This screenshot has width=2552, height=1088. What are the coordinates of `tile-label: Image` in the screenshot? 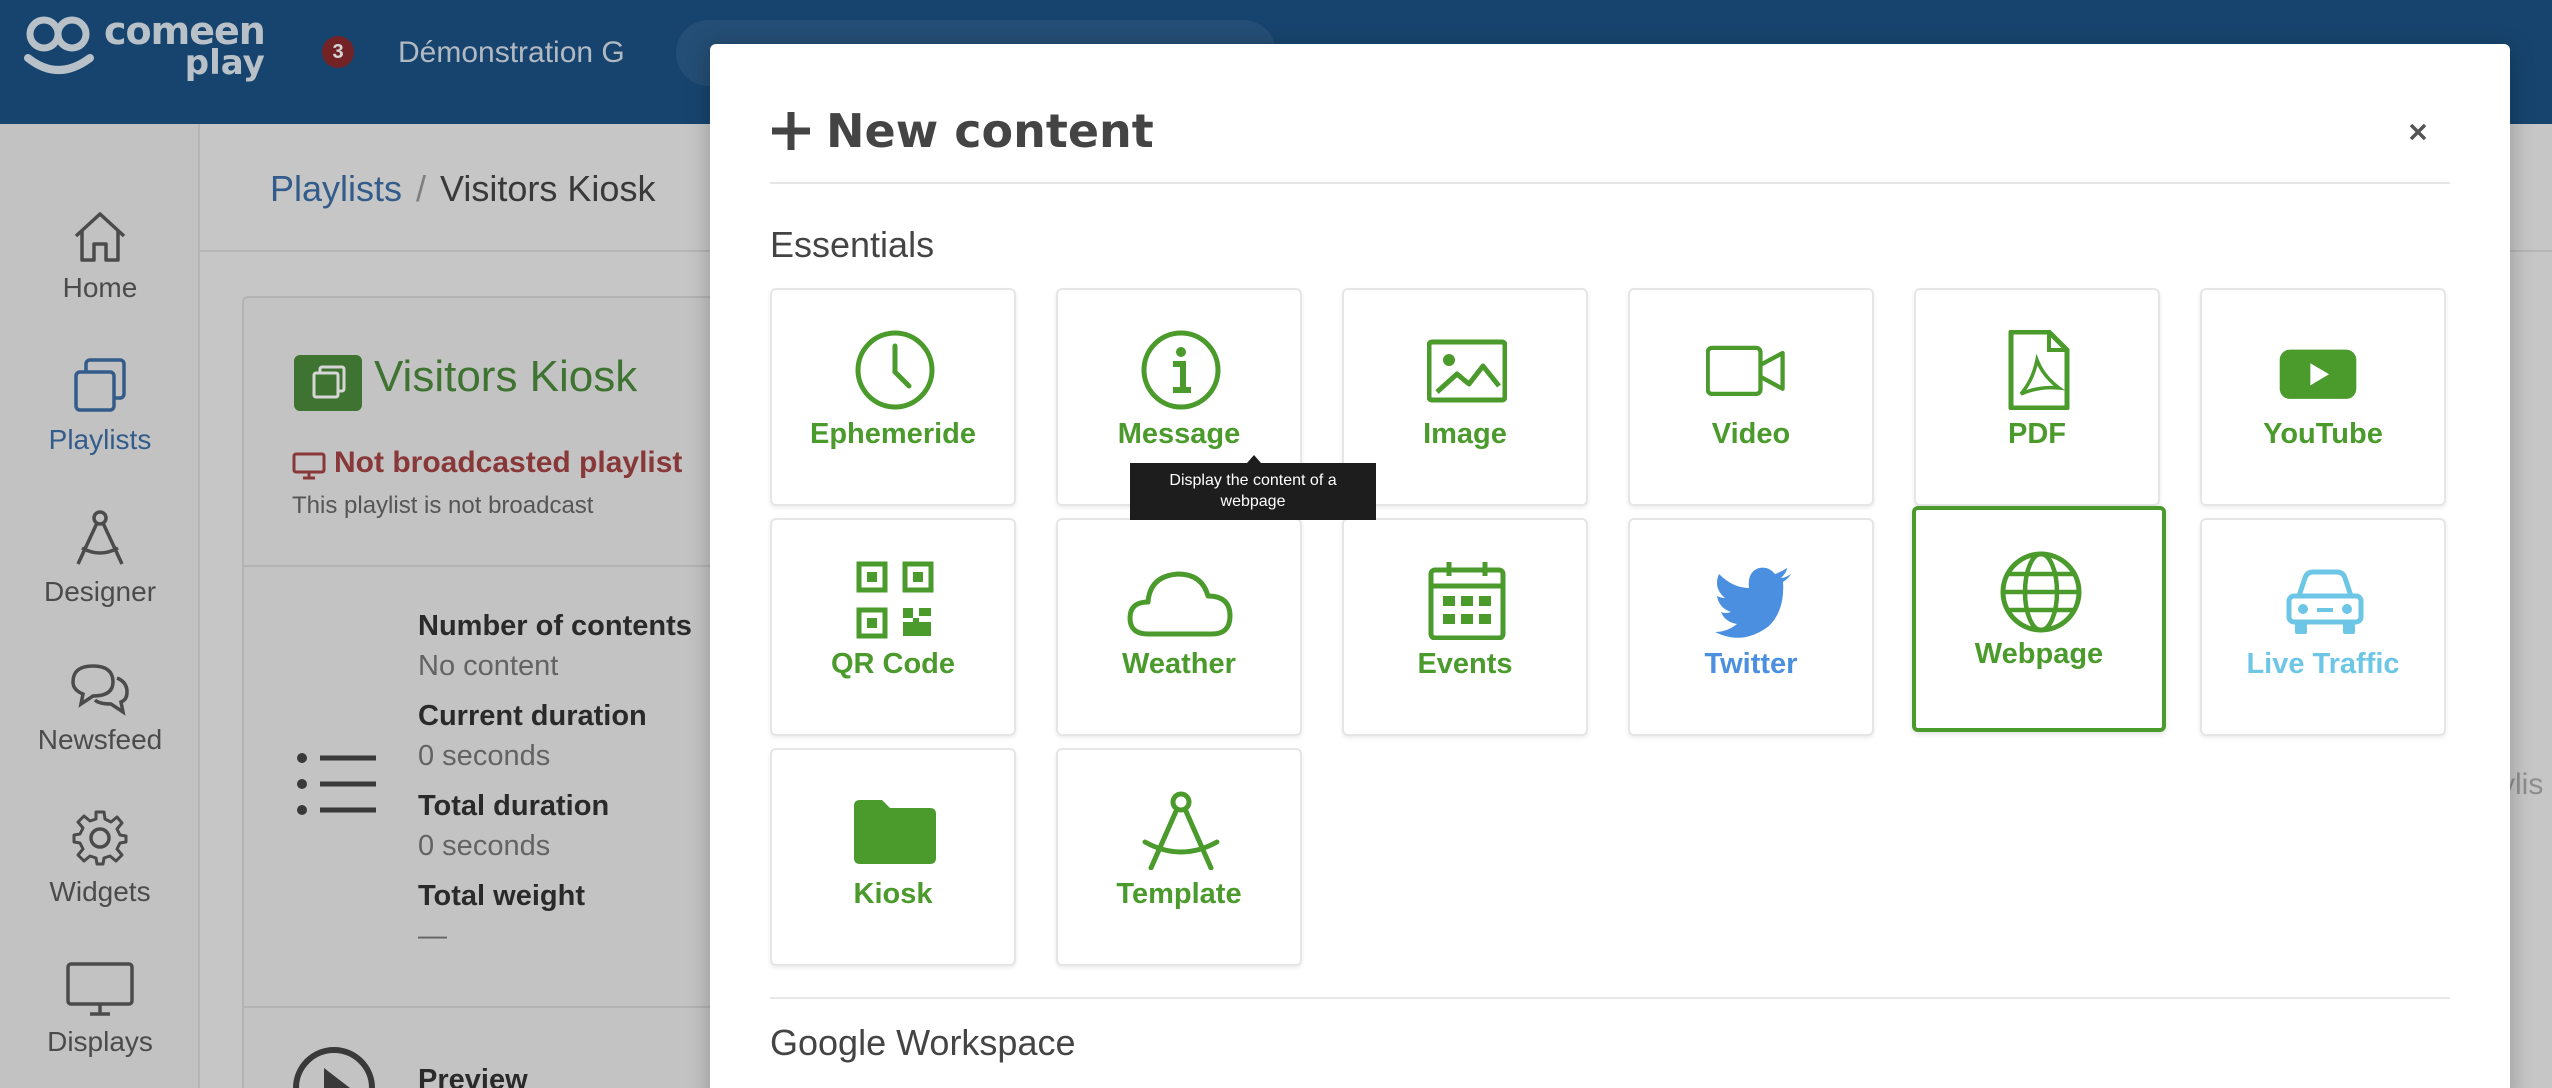 It's located at (1465, 434).